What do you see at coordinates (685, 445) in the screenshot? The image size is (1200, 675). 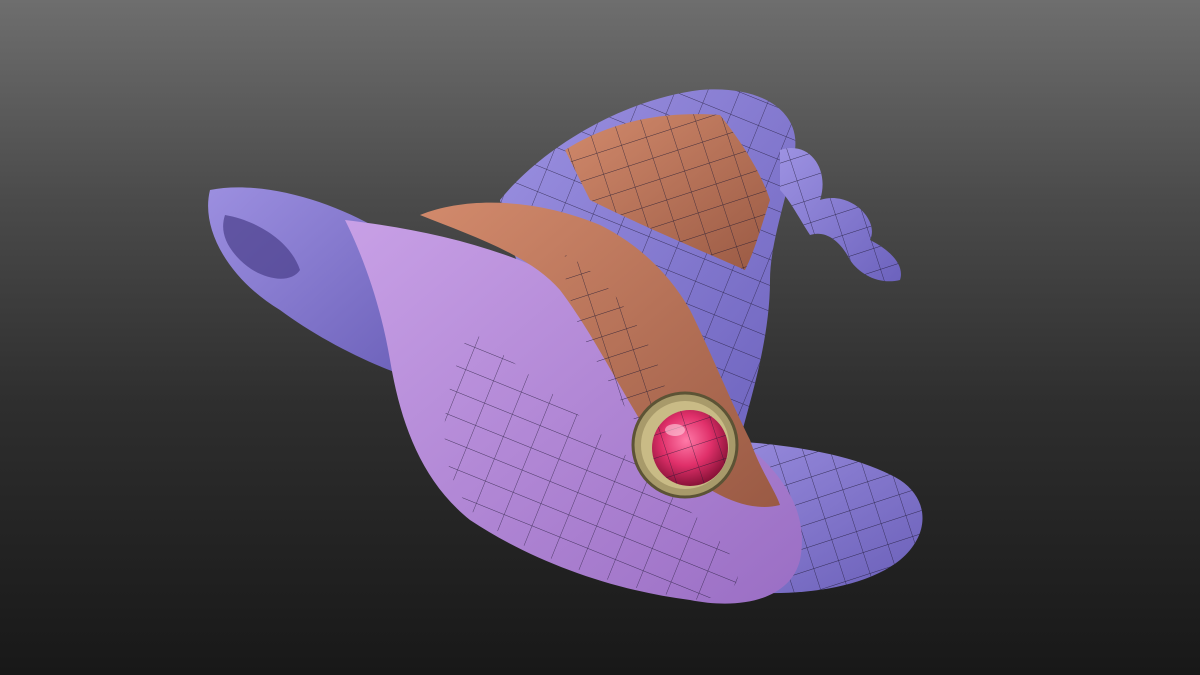 I see `gem-brooch` at bounding box center [685, 445].